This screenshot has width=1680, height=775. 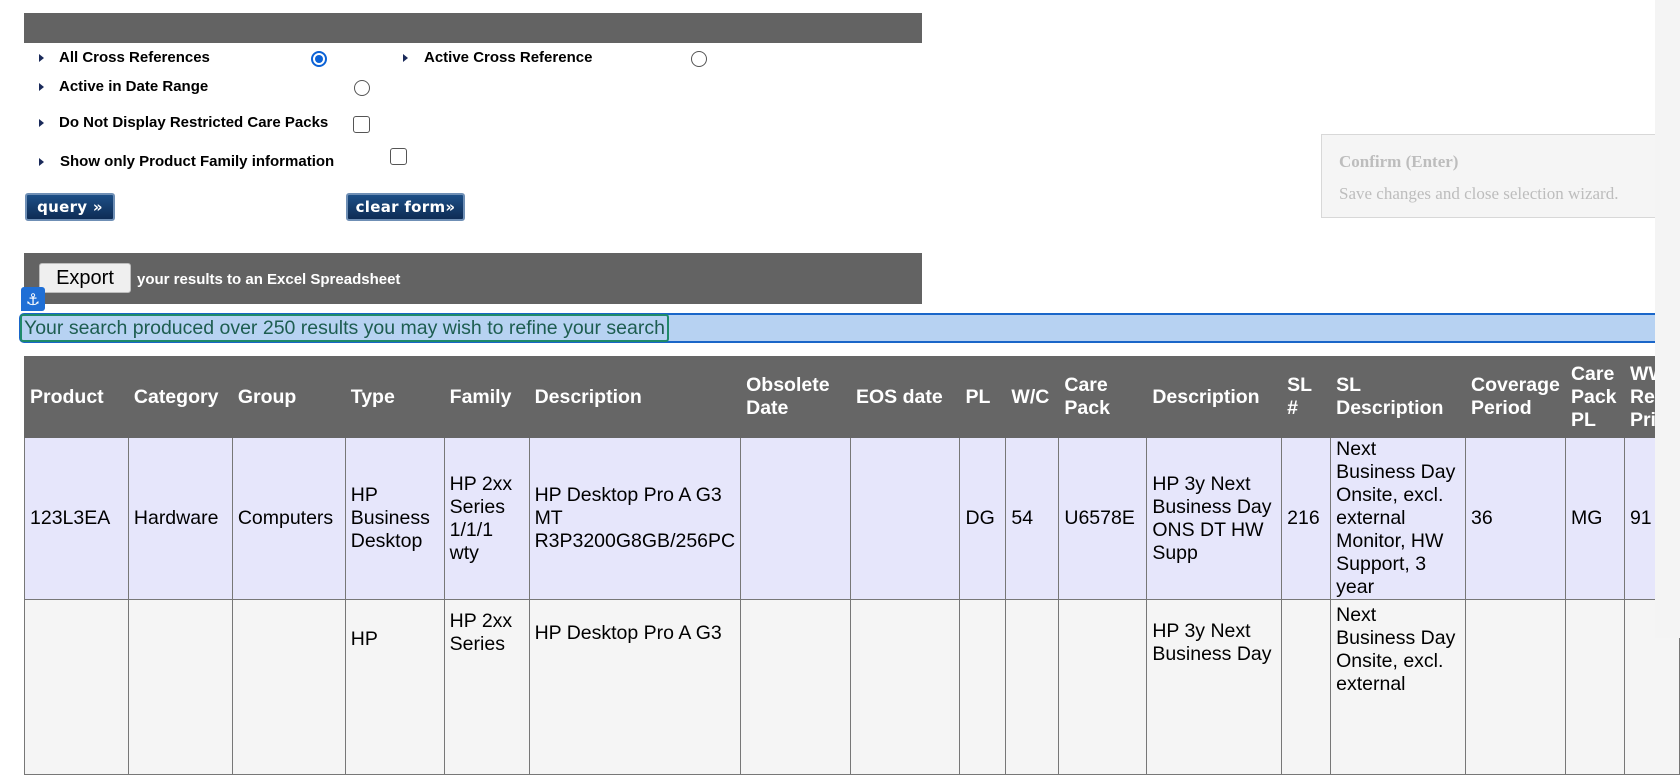 I want to click on col-coverage-period: Coverage Period, so click(x=1515, y=397).